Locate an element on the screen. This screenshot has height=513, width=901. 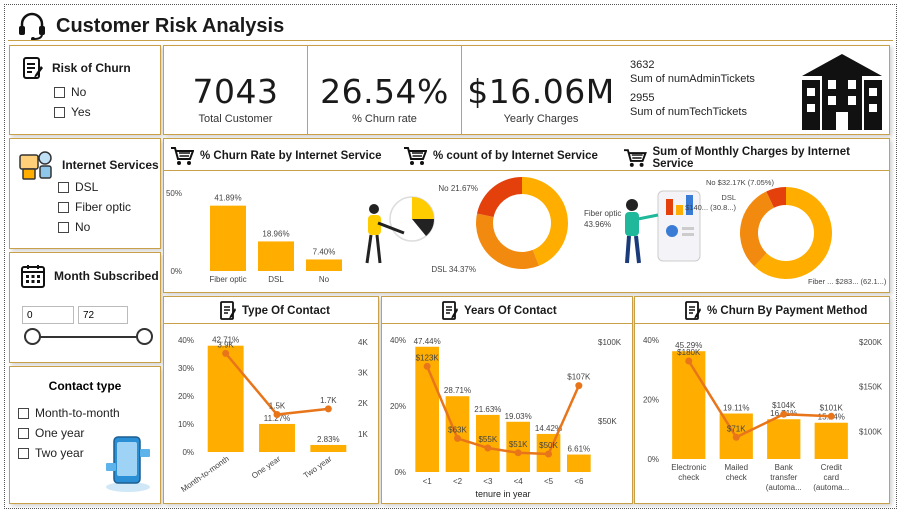
total-customer-value: 7043 is located at coordinates (235, 91).